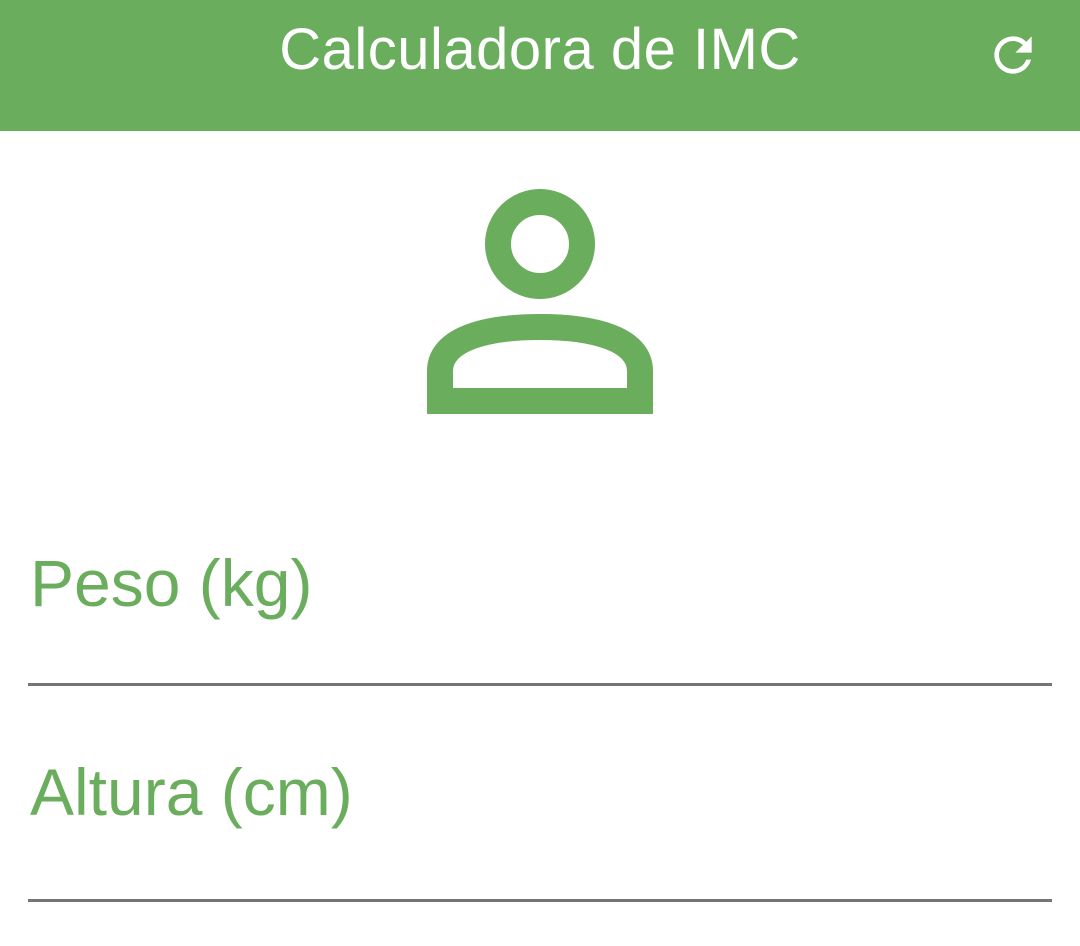  I want to click on refresh-icon, so click(1013, 55).